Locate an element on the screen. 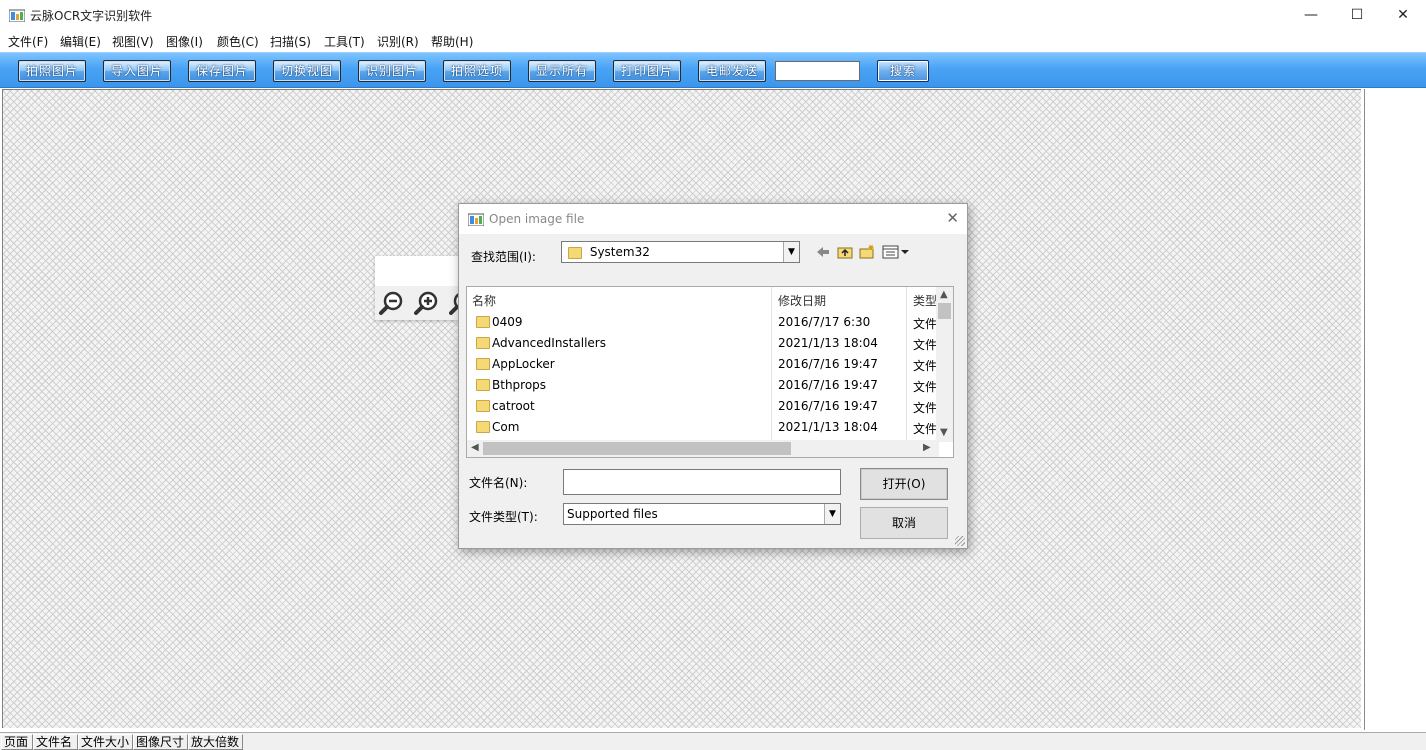  menu-edit: 编辑(E) is located at coordinates (80, 41).